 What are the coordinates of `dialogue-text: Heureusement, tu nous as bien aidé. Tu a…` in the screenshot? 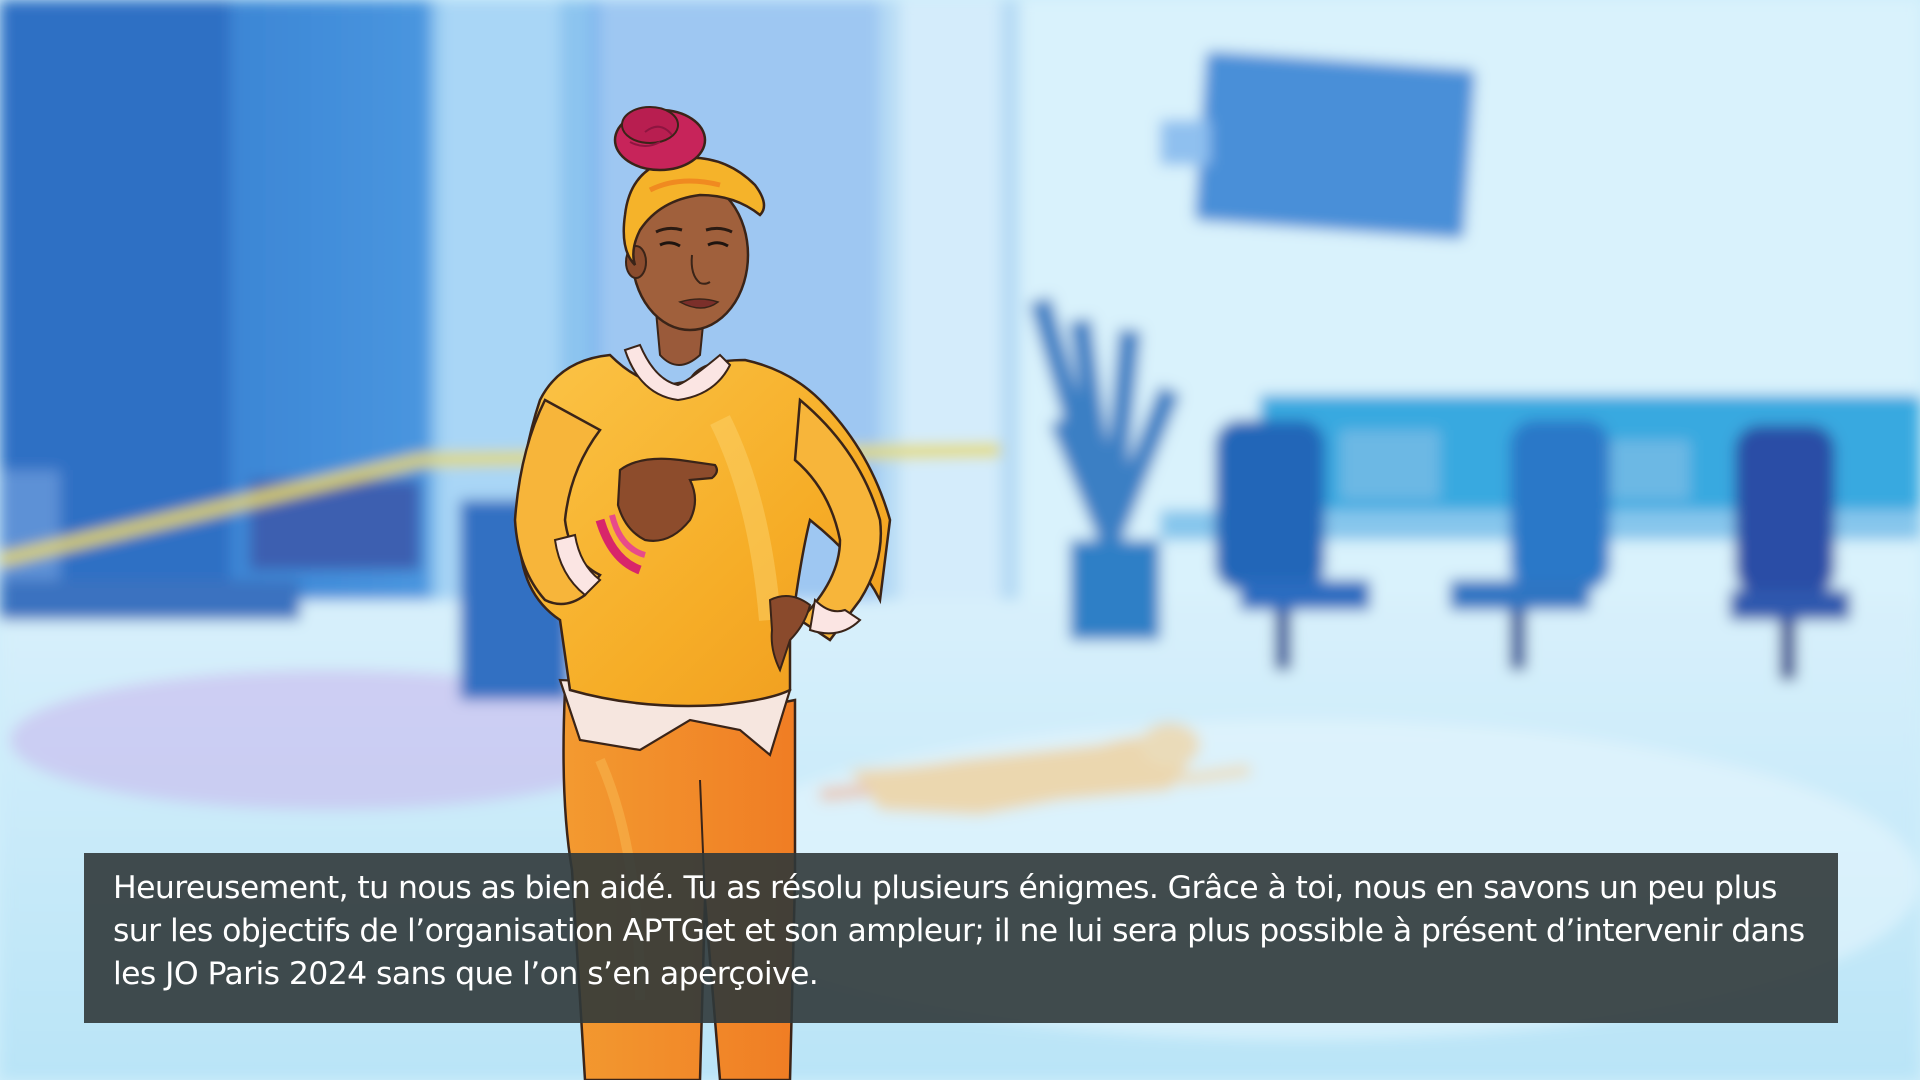 It's located at (959, 931).